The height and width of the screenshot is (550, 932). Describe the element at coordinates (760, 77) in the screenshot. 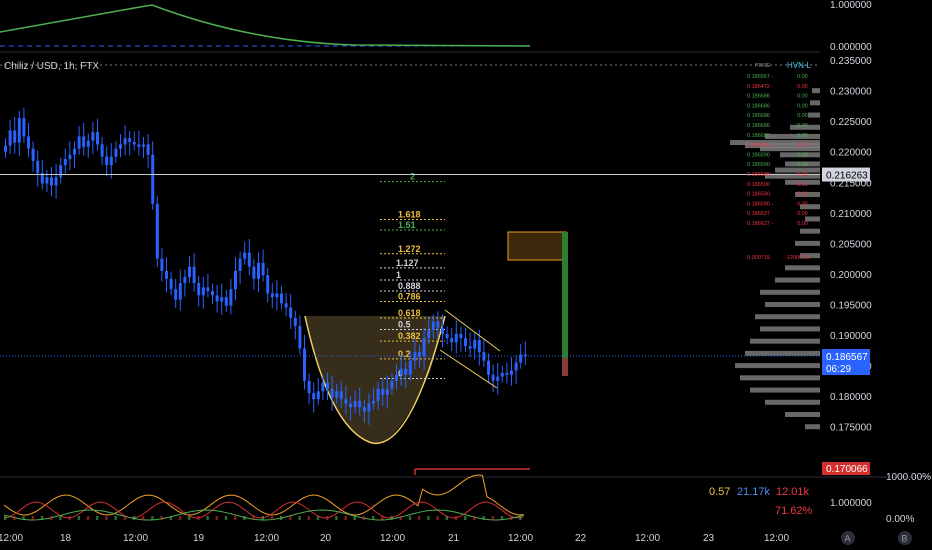

I see `order-price: 0.186567 -` at that location.